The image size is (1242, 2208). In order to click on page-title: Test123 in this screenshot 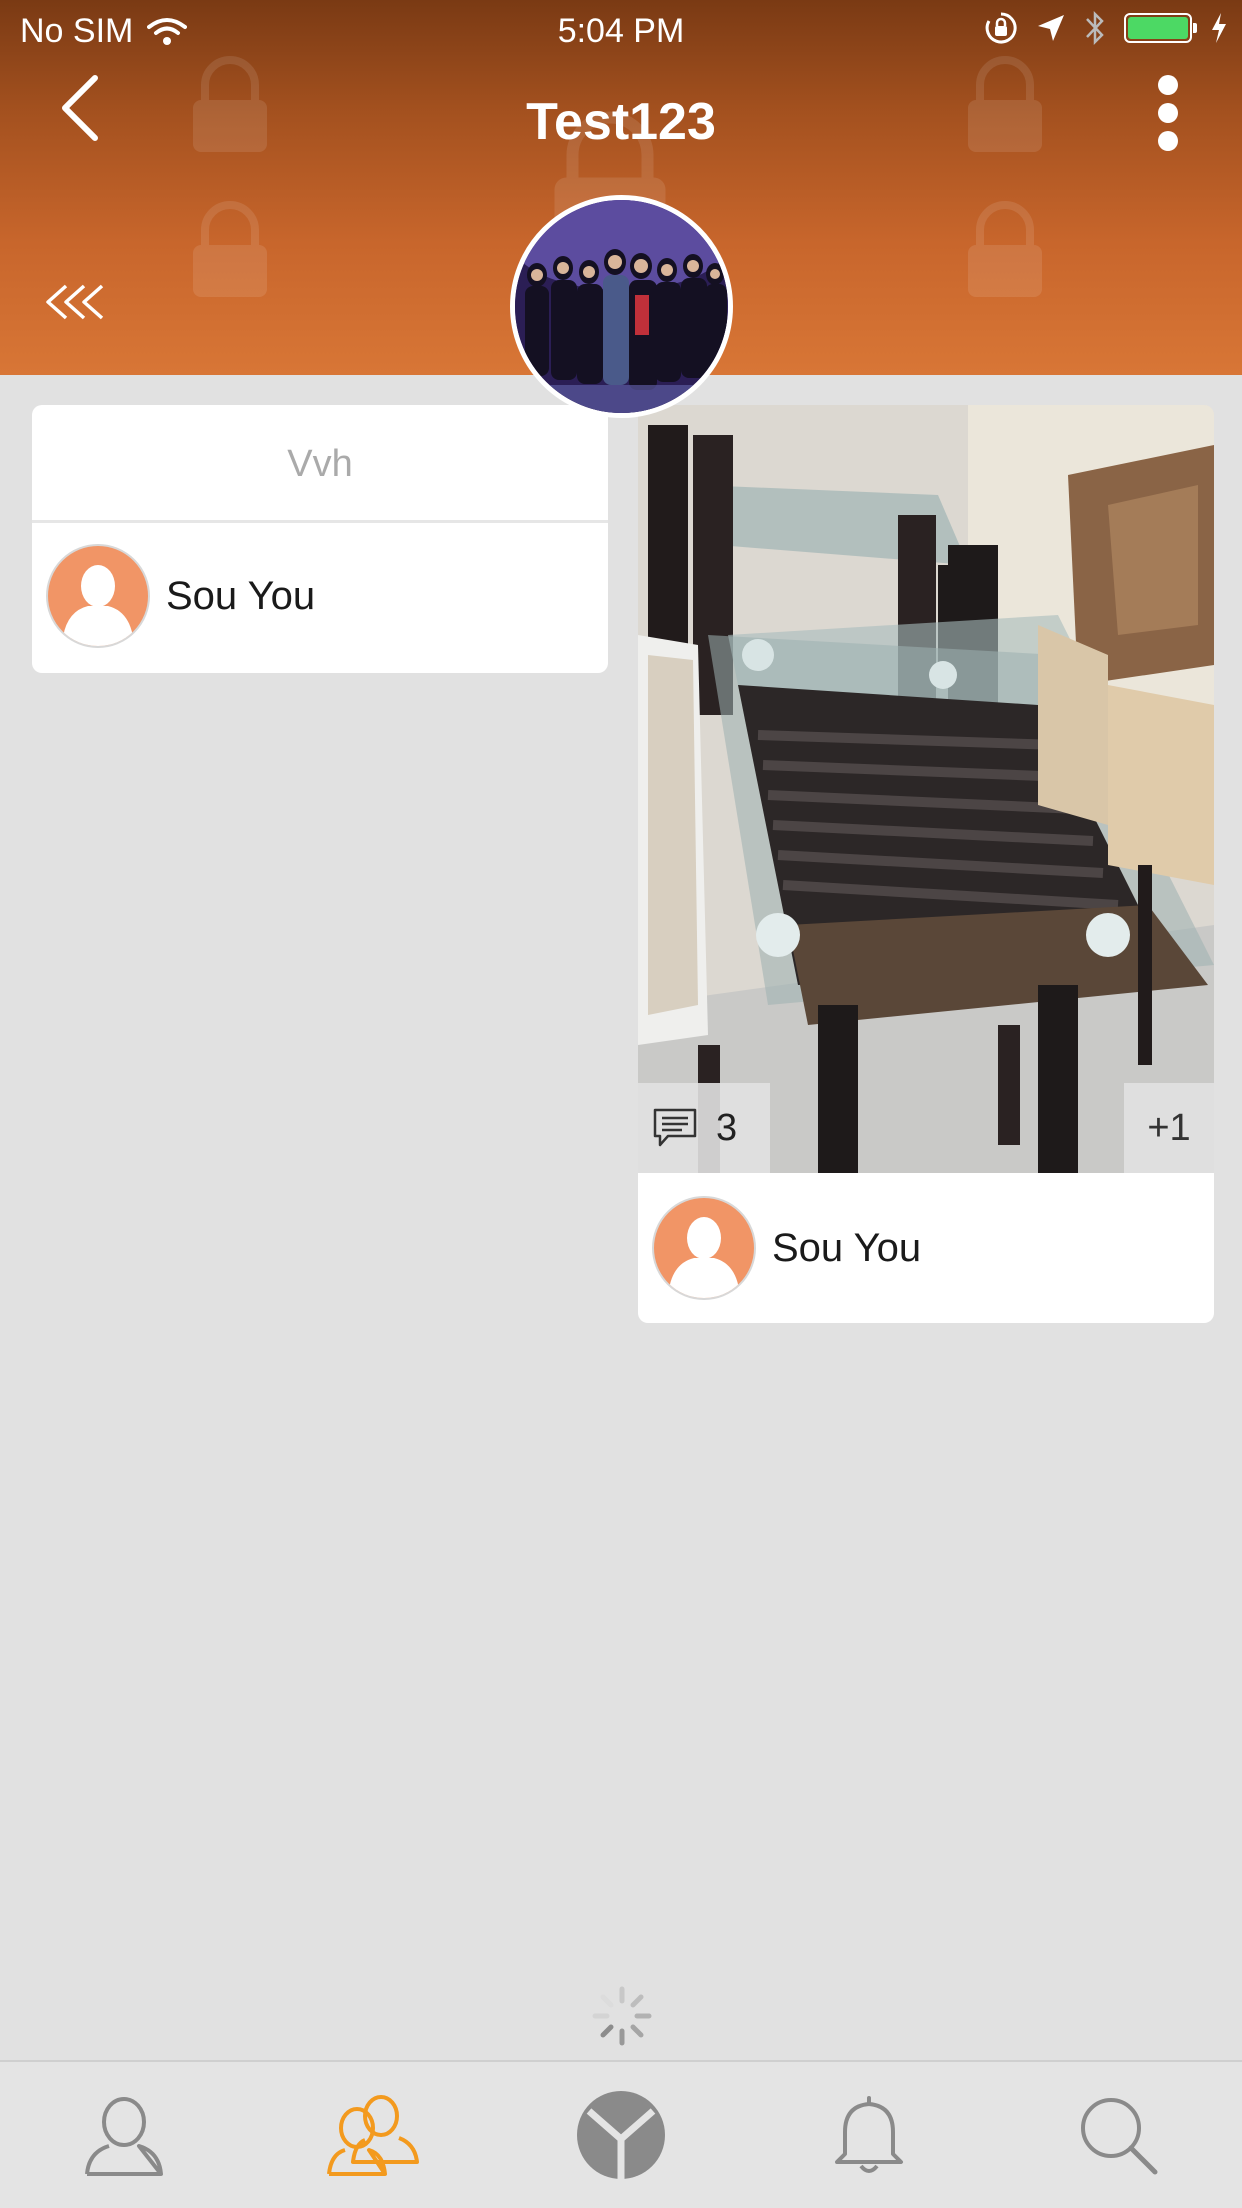, I will do `click(621, 122)`.